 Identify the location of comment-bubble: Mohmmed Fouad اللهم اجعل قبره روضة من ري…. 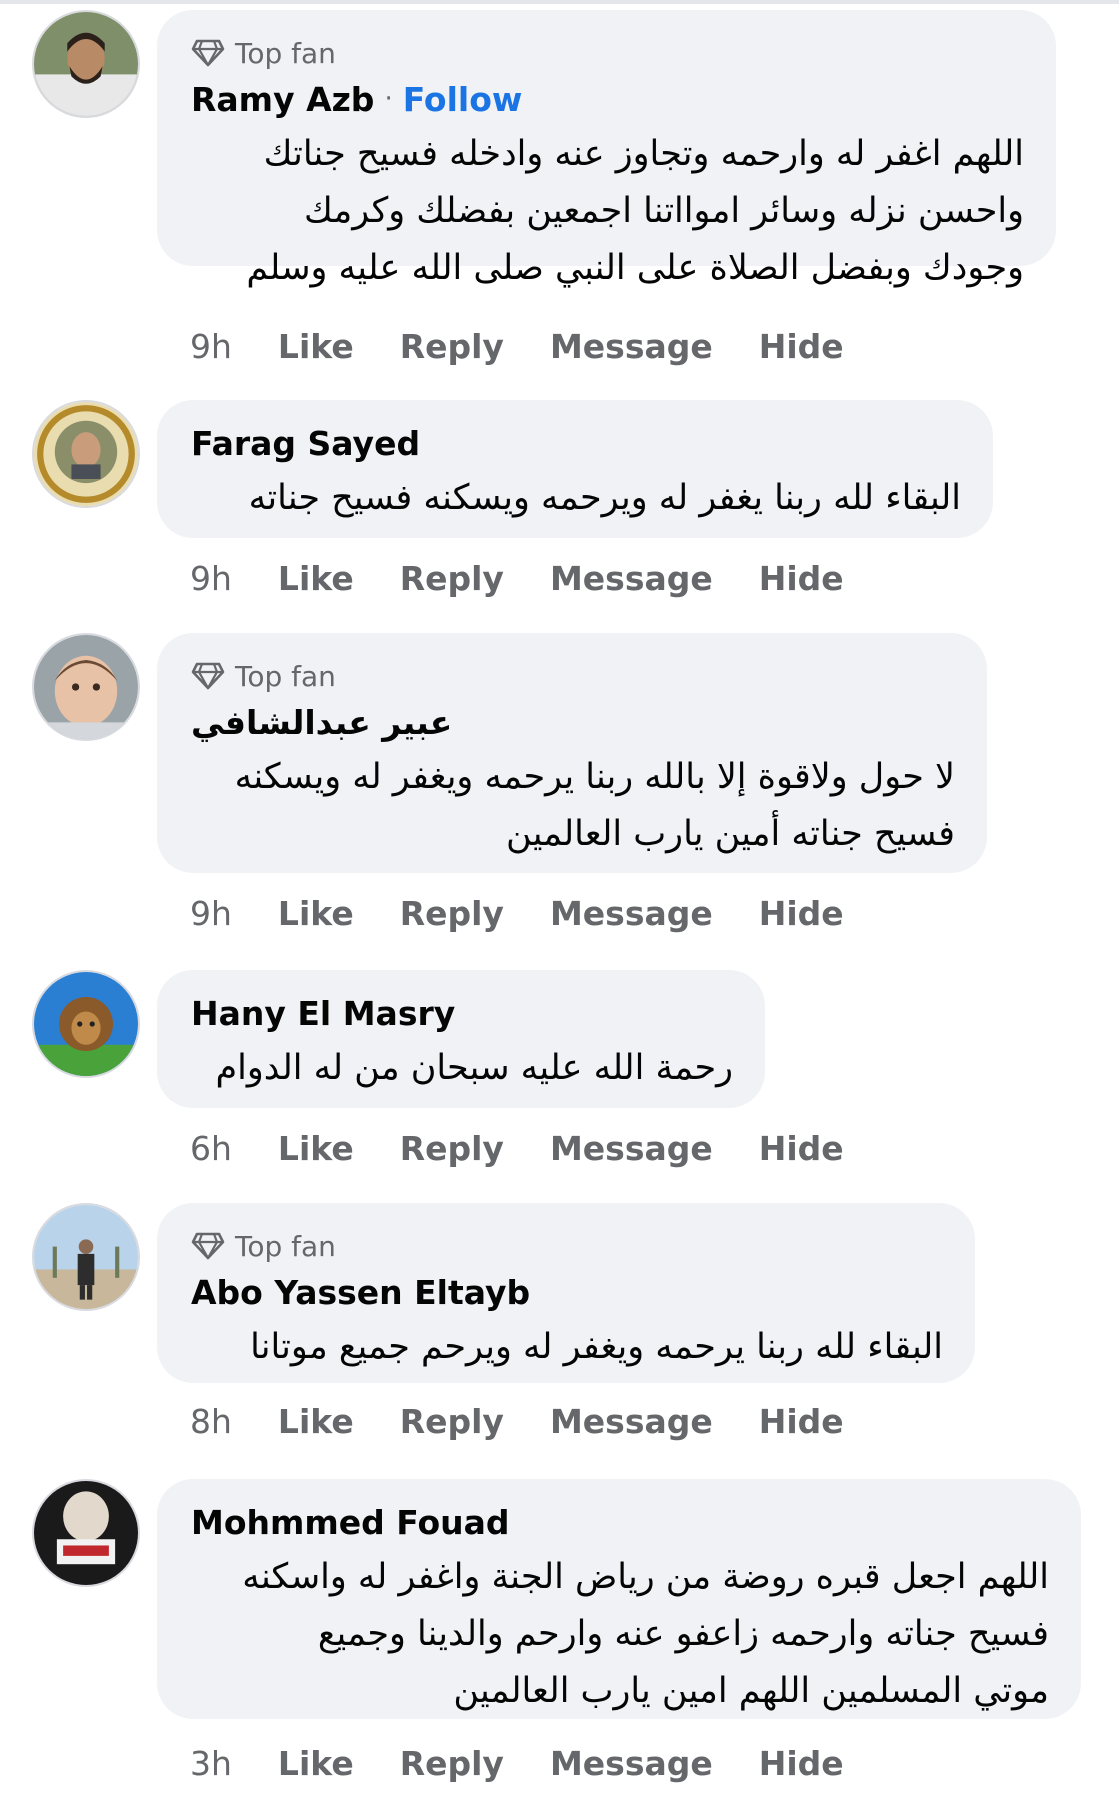
(619, 1599).